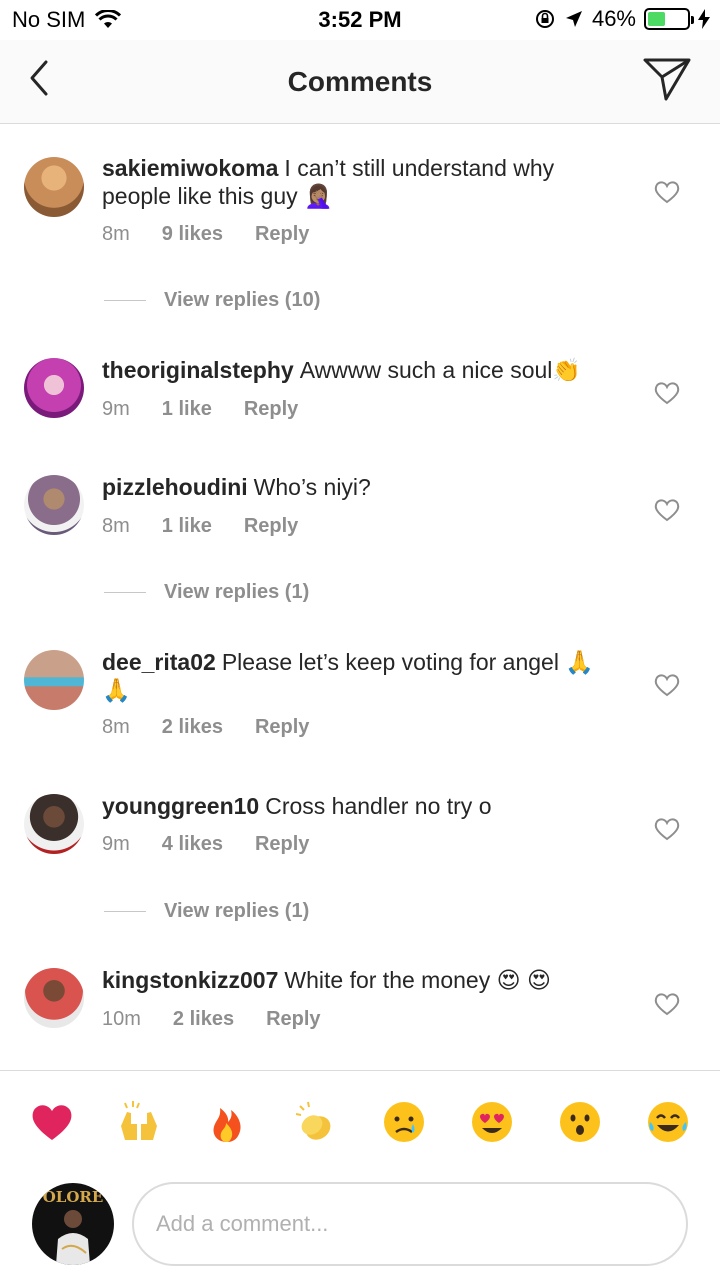 The width and height of the screenshot is (720, 1280). What do you see at coordinates (544, 19) in the screenshot?
I see `orientation-lock-icon` at bounding box center [544, 19].